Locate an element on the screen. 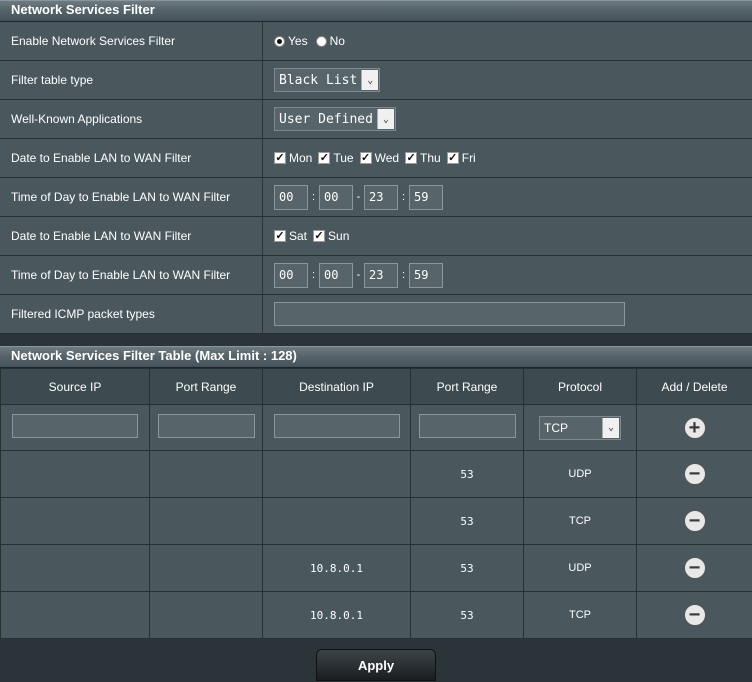 Image resolution: width=752 pixels, height=682 pixels. checkbox-thu: ✓Thu is located at coordinates (423, 158).